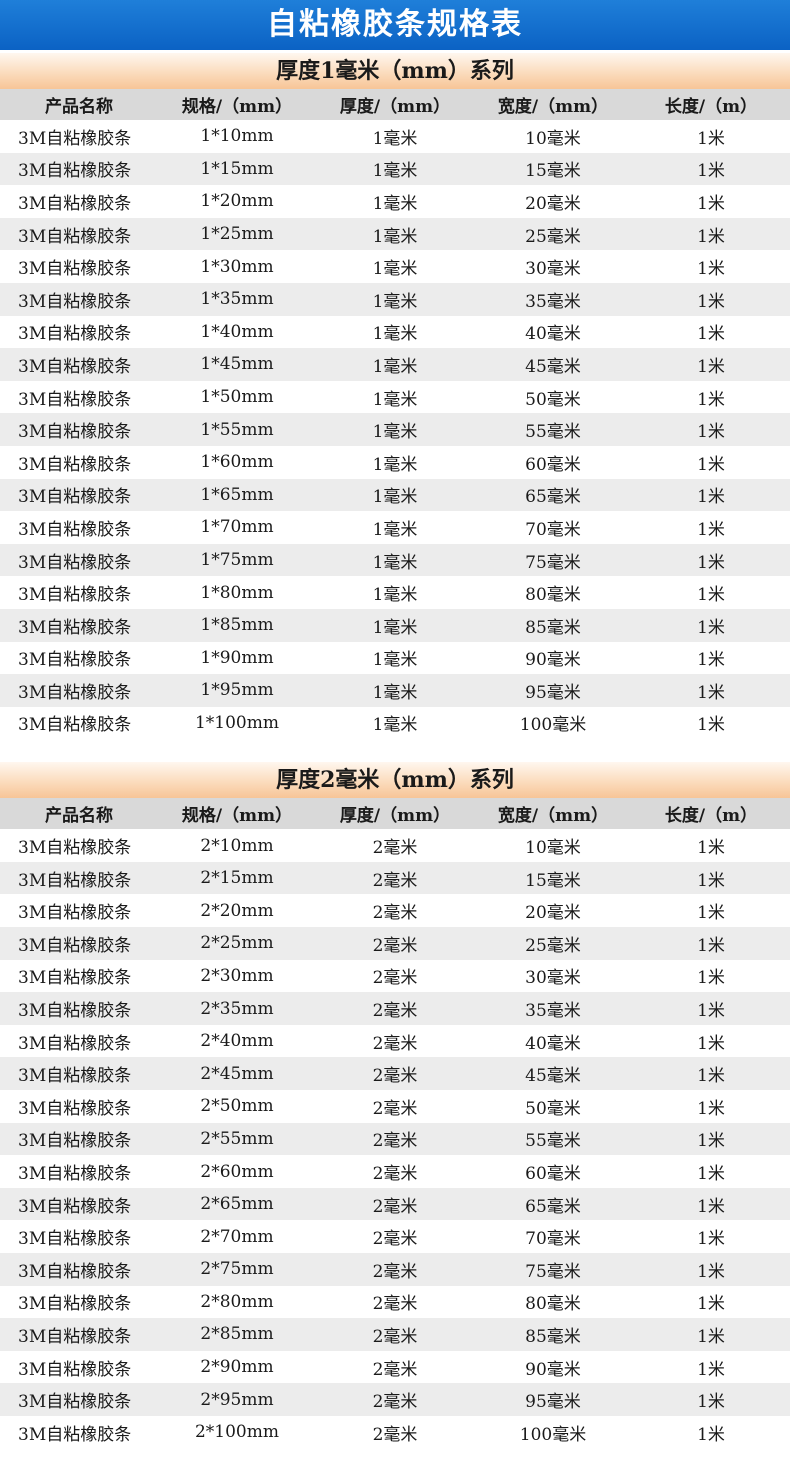 The width and height of the screenshot is (790, 1463). Describe the element at coordinates (236, 722) in the screenshot. I see `table-cell: 1*100mm` at that location.